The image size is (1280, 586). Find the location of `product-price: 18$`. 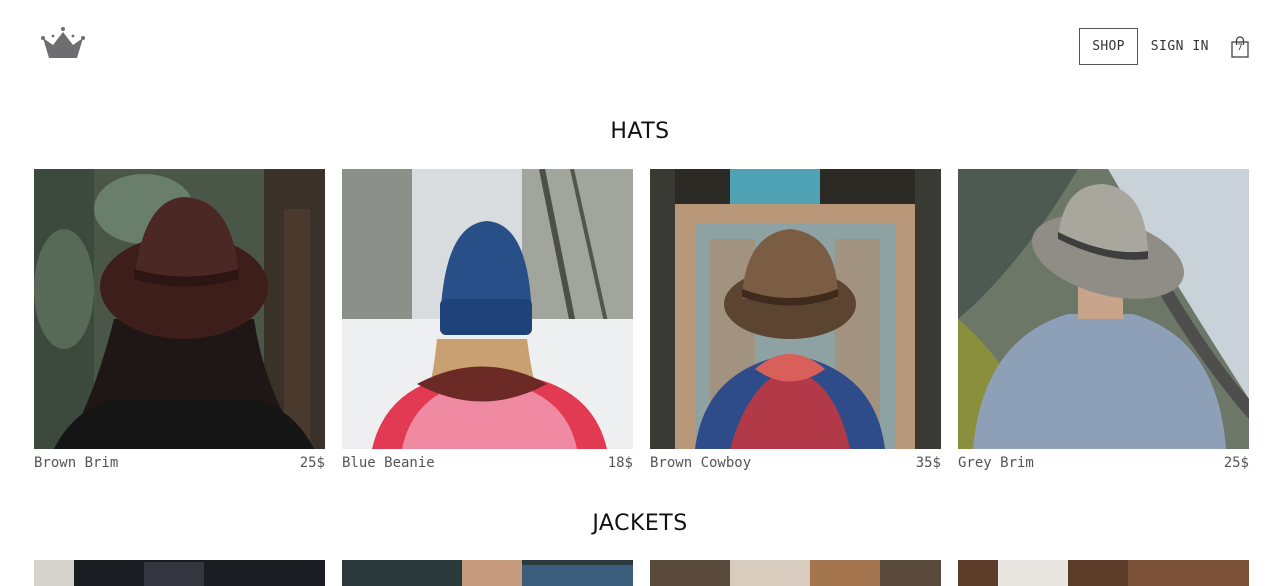

product-price: 18$ is located at coordinates (620, 463).